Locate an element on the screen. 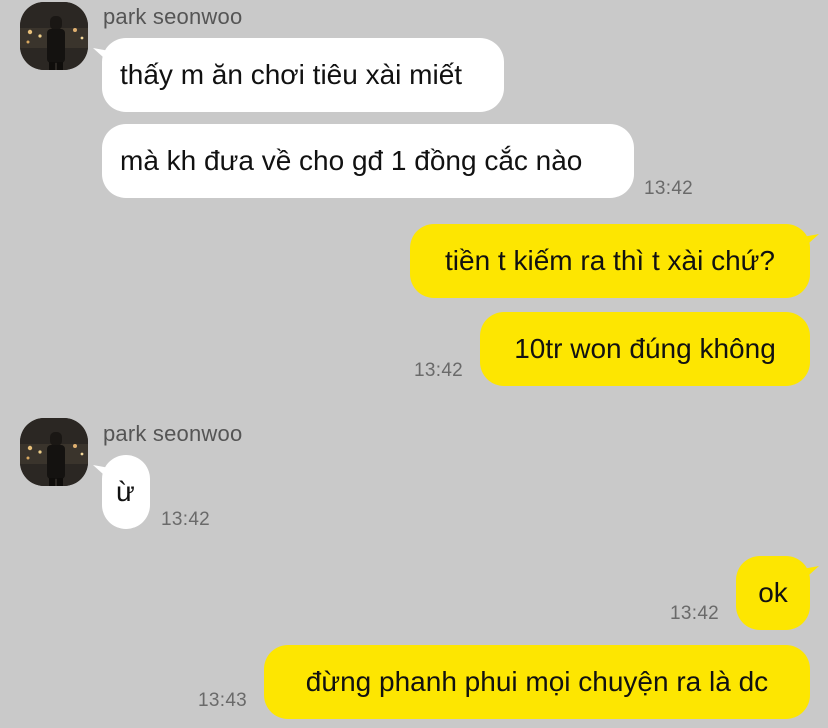 This screenshot has width=828, height=728. message-bubble-outgoing: ok is located at coordinates (773, 593).